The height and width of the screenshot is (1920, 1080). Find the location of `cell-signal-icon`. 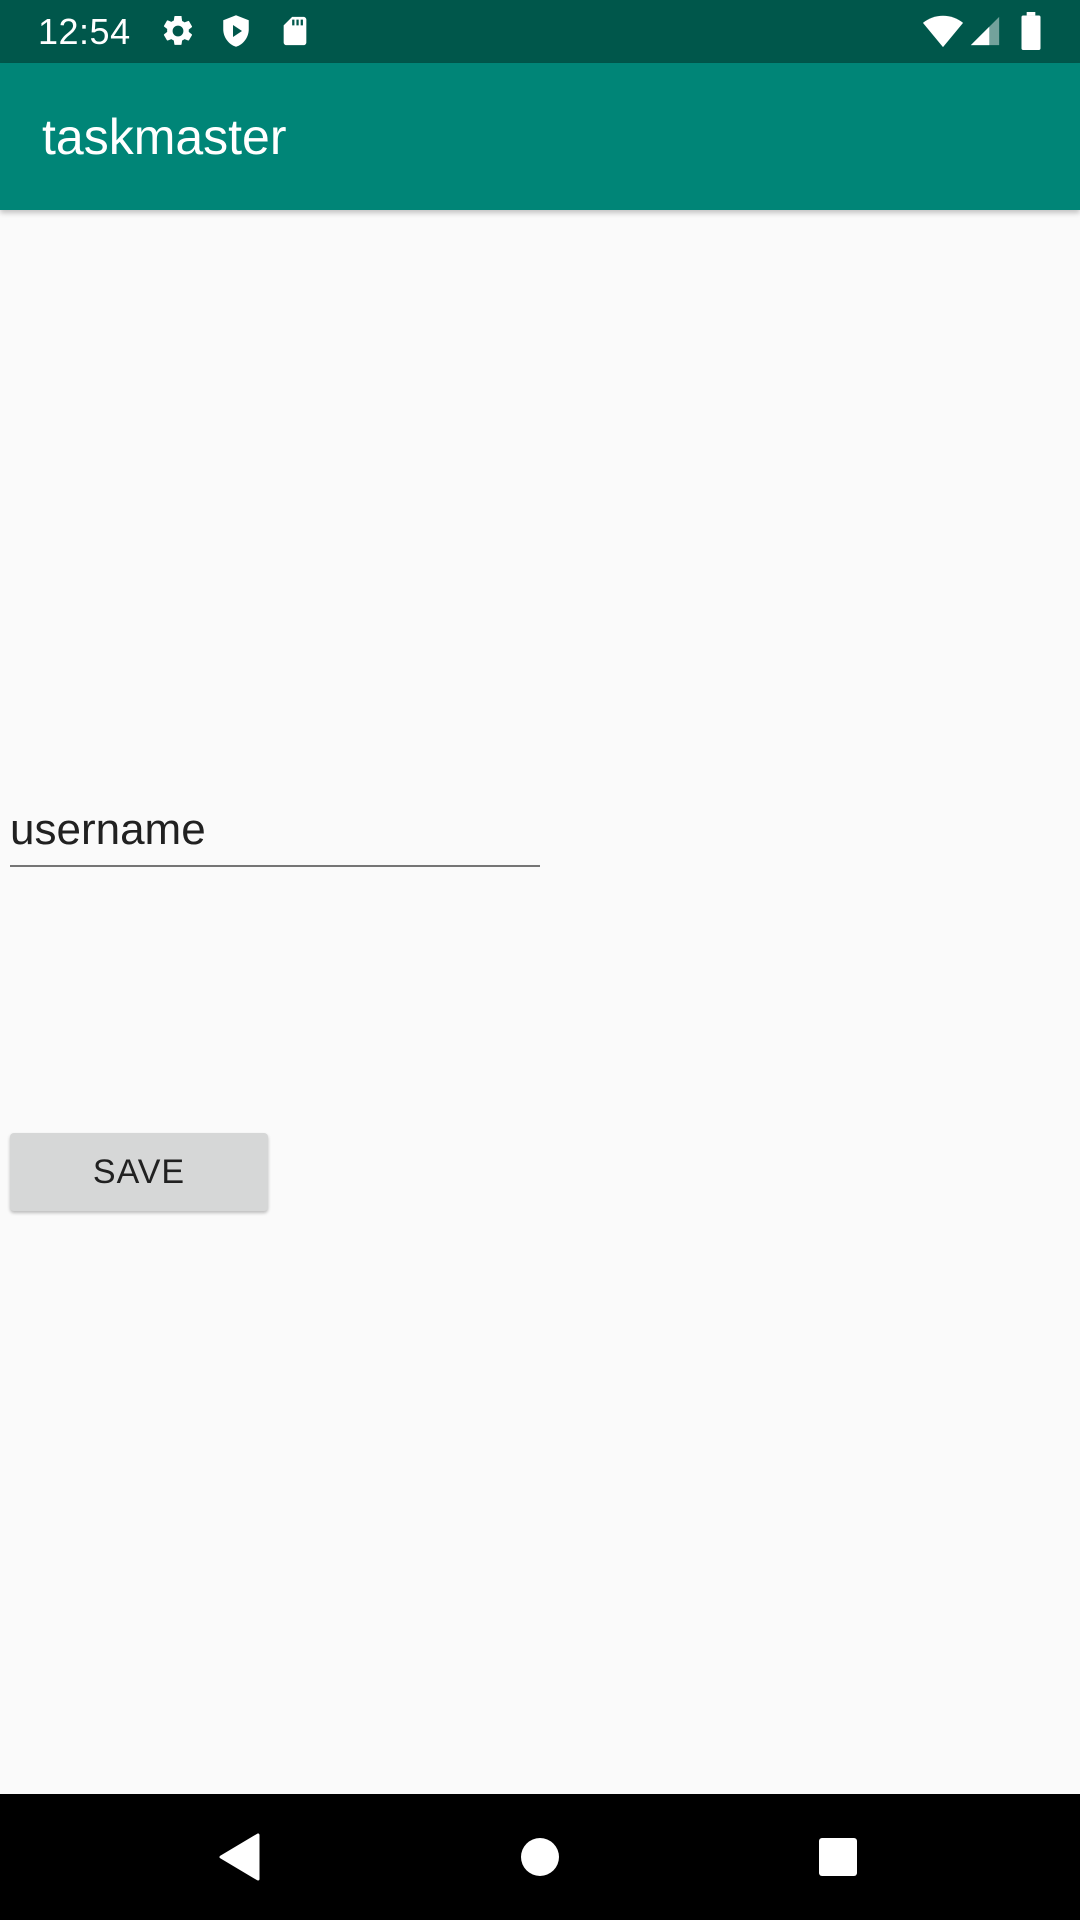

cell-signal-icon is located at coordinates (985, 31).